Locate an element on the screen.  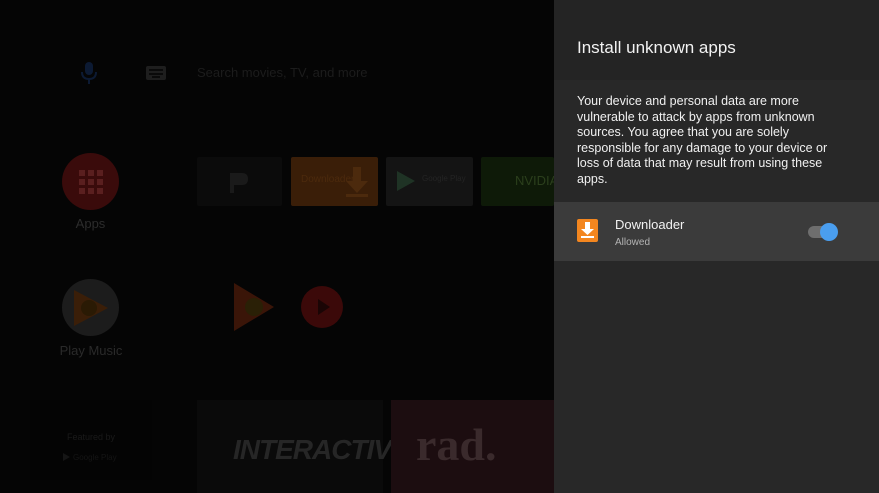
app-status: Allowed is located at coordinates (633, 242).